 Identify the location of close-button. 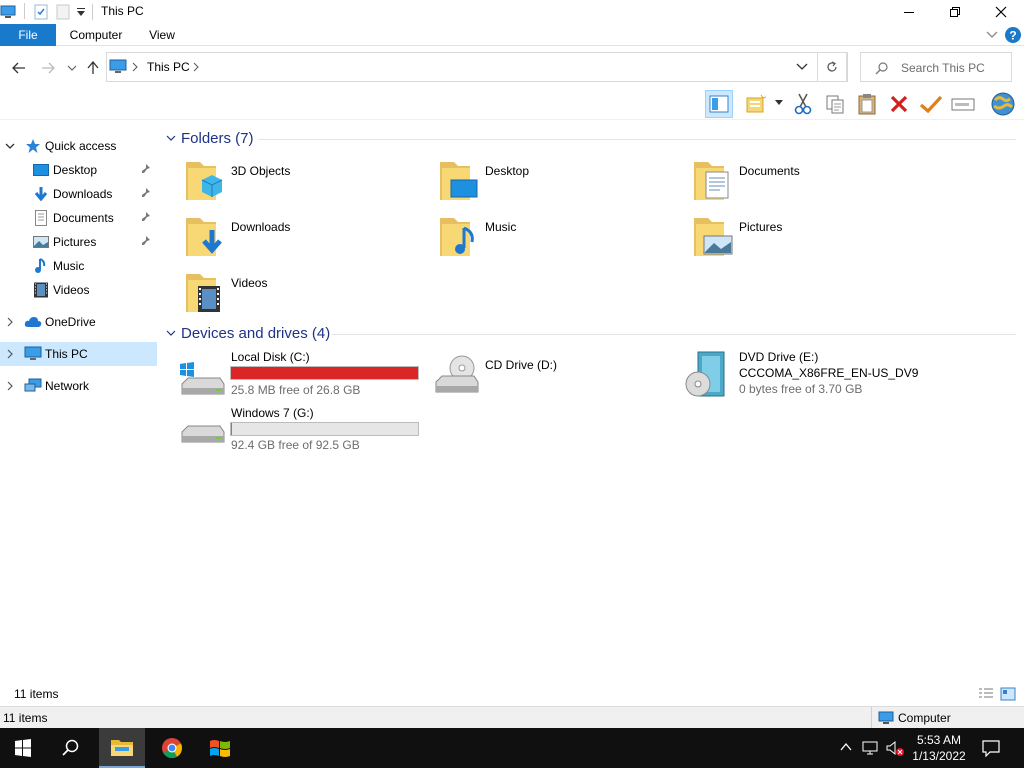
(1001, 12).